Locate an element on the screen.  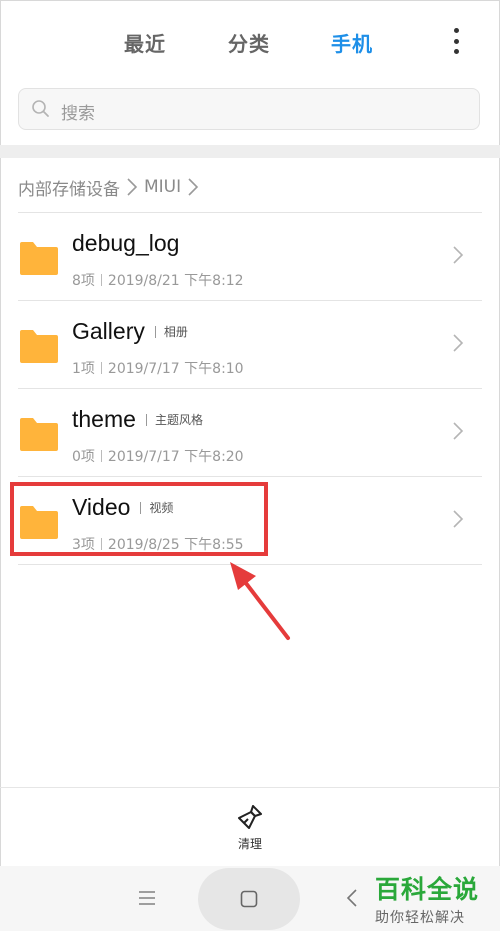
menu-icon is located at coordinates (147, 898).